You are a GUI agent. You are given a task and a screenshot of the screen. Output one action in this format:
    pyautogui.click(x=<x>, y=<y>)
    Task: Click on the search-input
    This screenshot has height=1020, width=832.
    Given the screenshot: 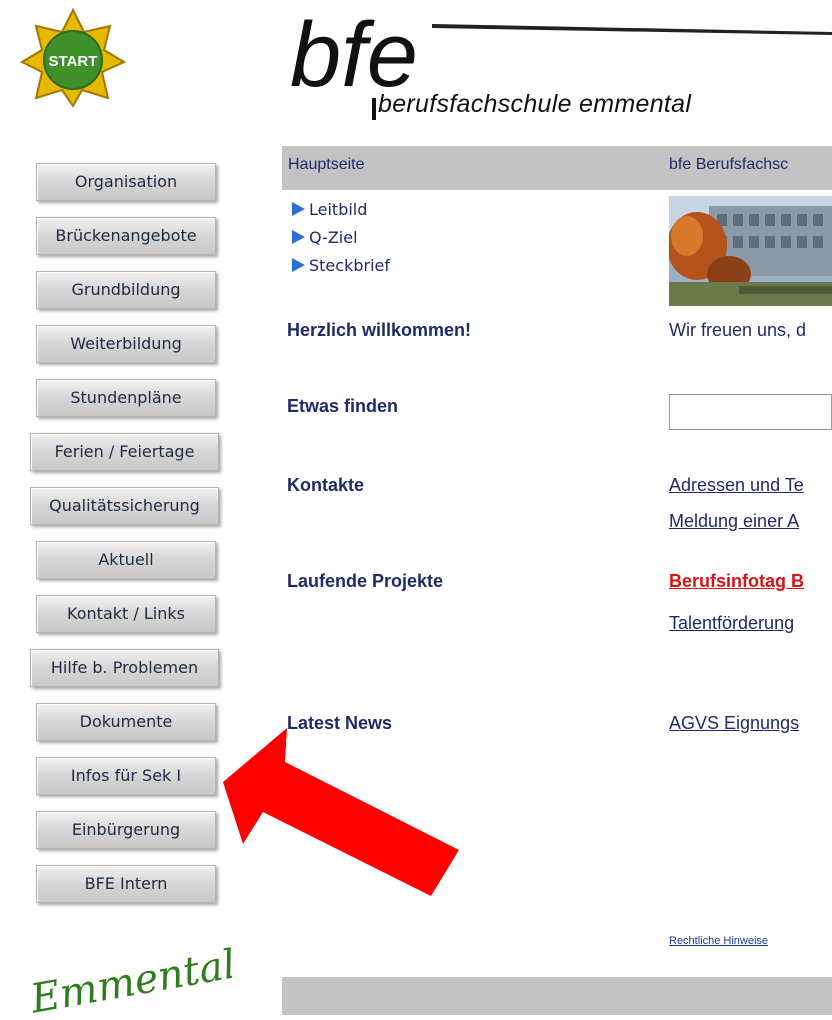 What is the action you would take?
    pyautogui.click(x=750, y=412)
    